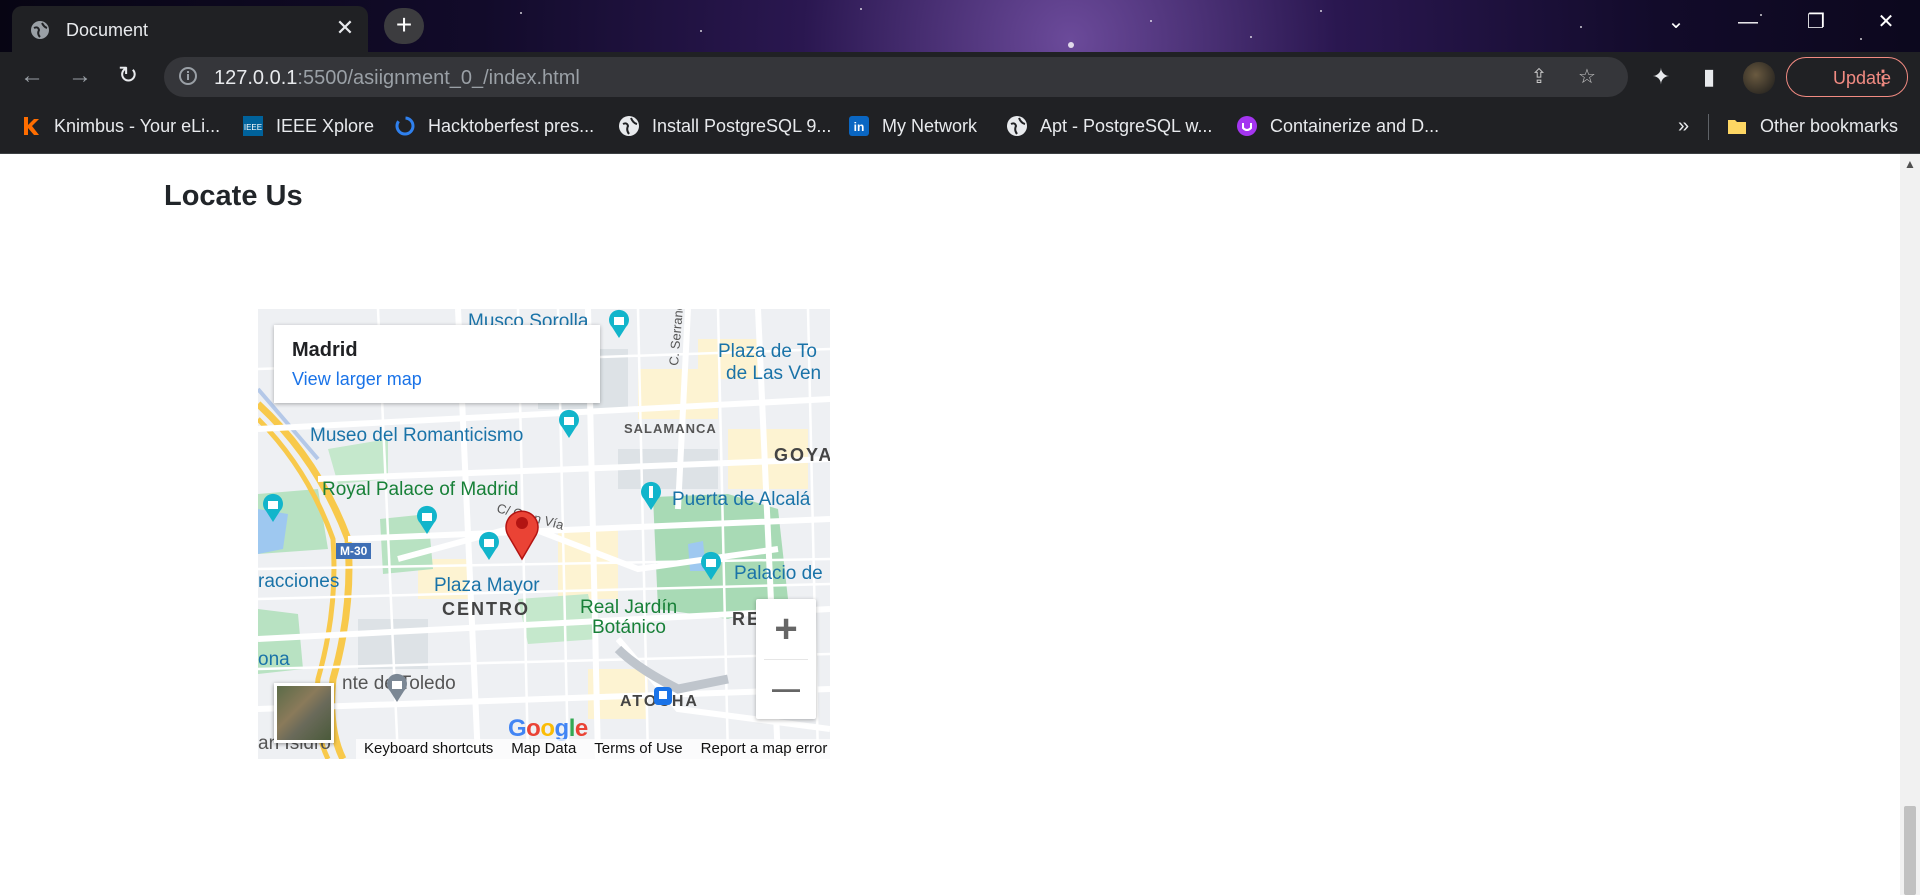 The image size is (1920, 895). I want to click on map-label-palacio: Palacio de, so click(778, 573).